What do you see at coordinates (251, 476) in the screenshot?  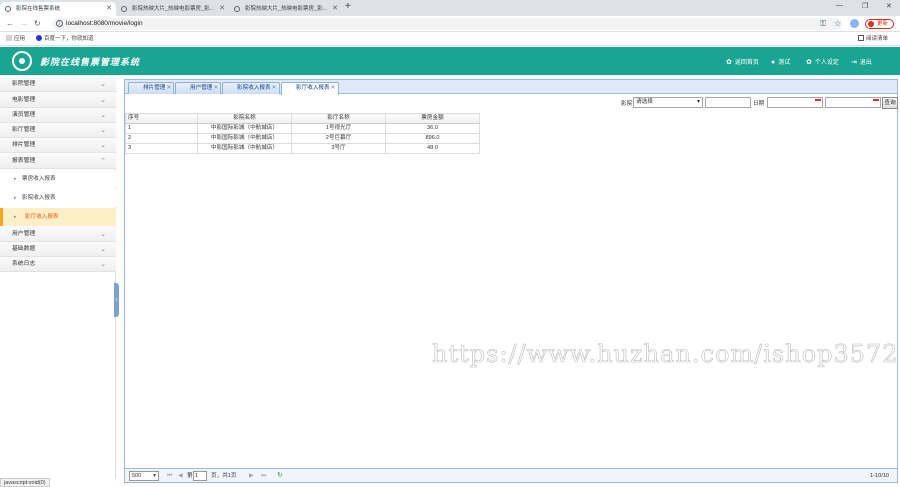 I see `next-page-icon: ▶` at bounding box center [251, 476].